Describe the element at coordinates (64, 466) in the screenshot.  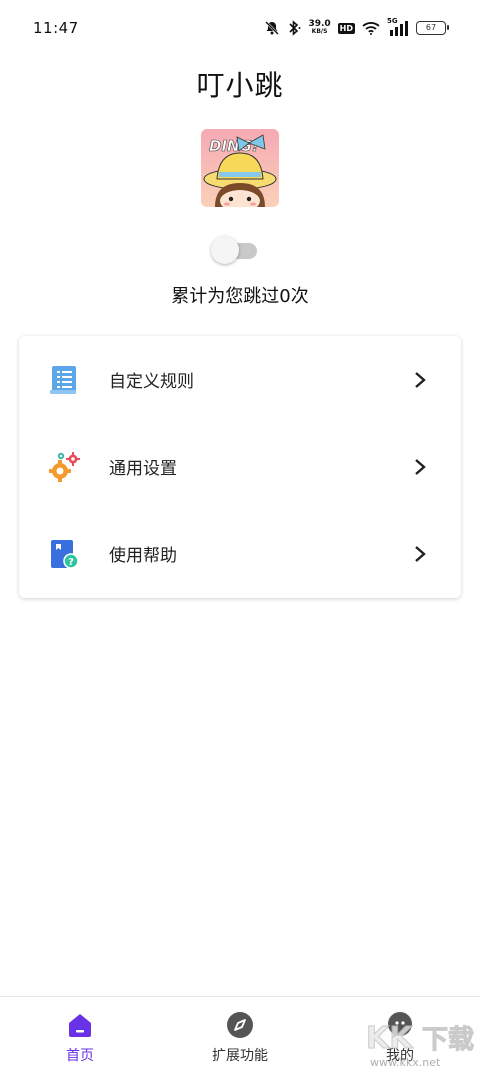
I see `gears-icon` at that location.